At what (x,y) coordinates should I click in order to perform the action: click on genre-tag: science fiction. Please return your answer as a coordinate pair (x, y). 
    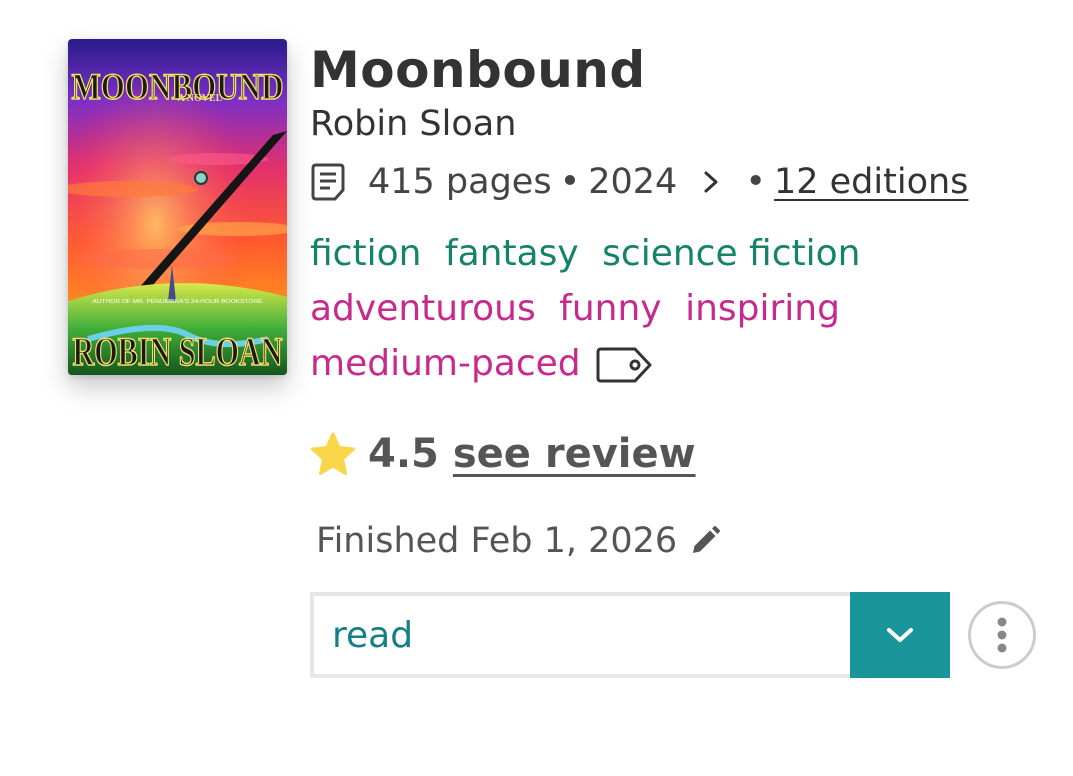
    Looking at the image, I should click on (731, 253).